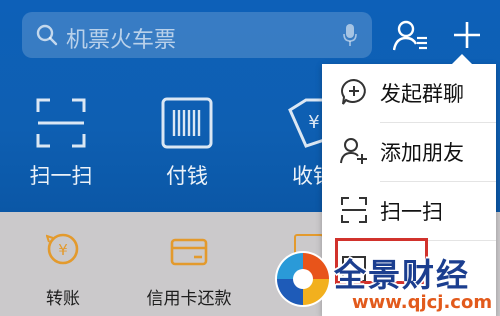 The image size is (500, 316). Describe the element at coordinates (189, 299) in the screenshot. I see `service-credit-card-label: 信用卡还款` at that location.